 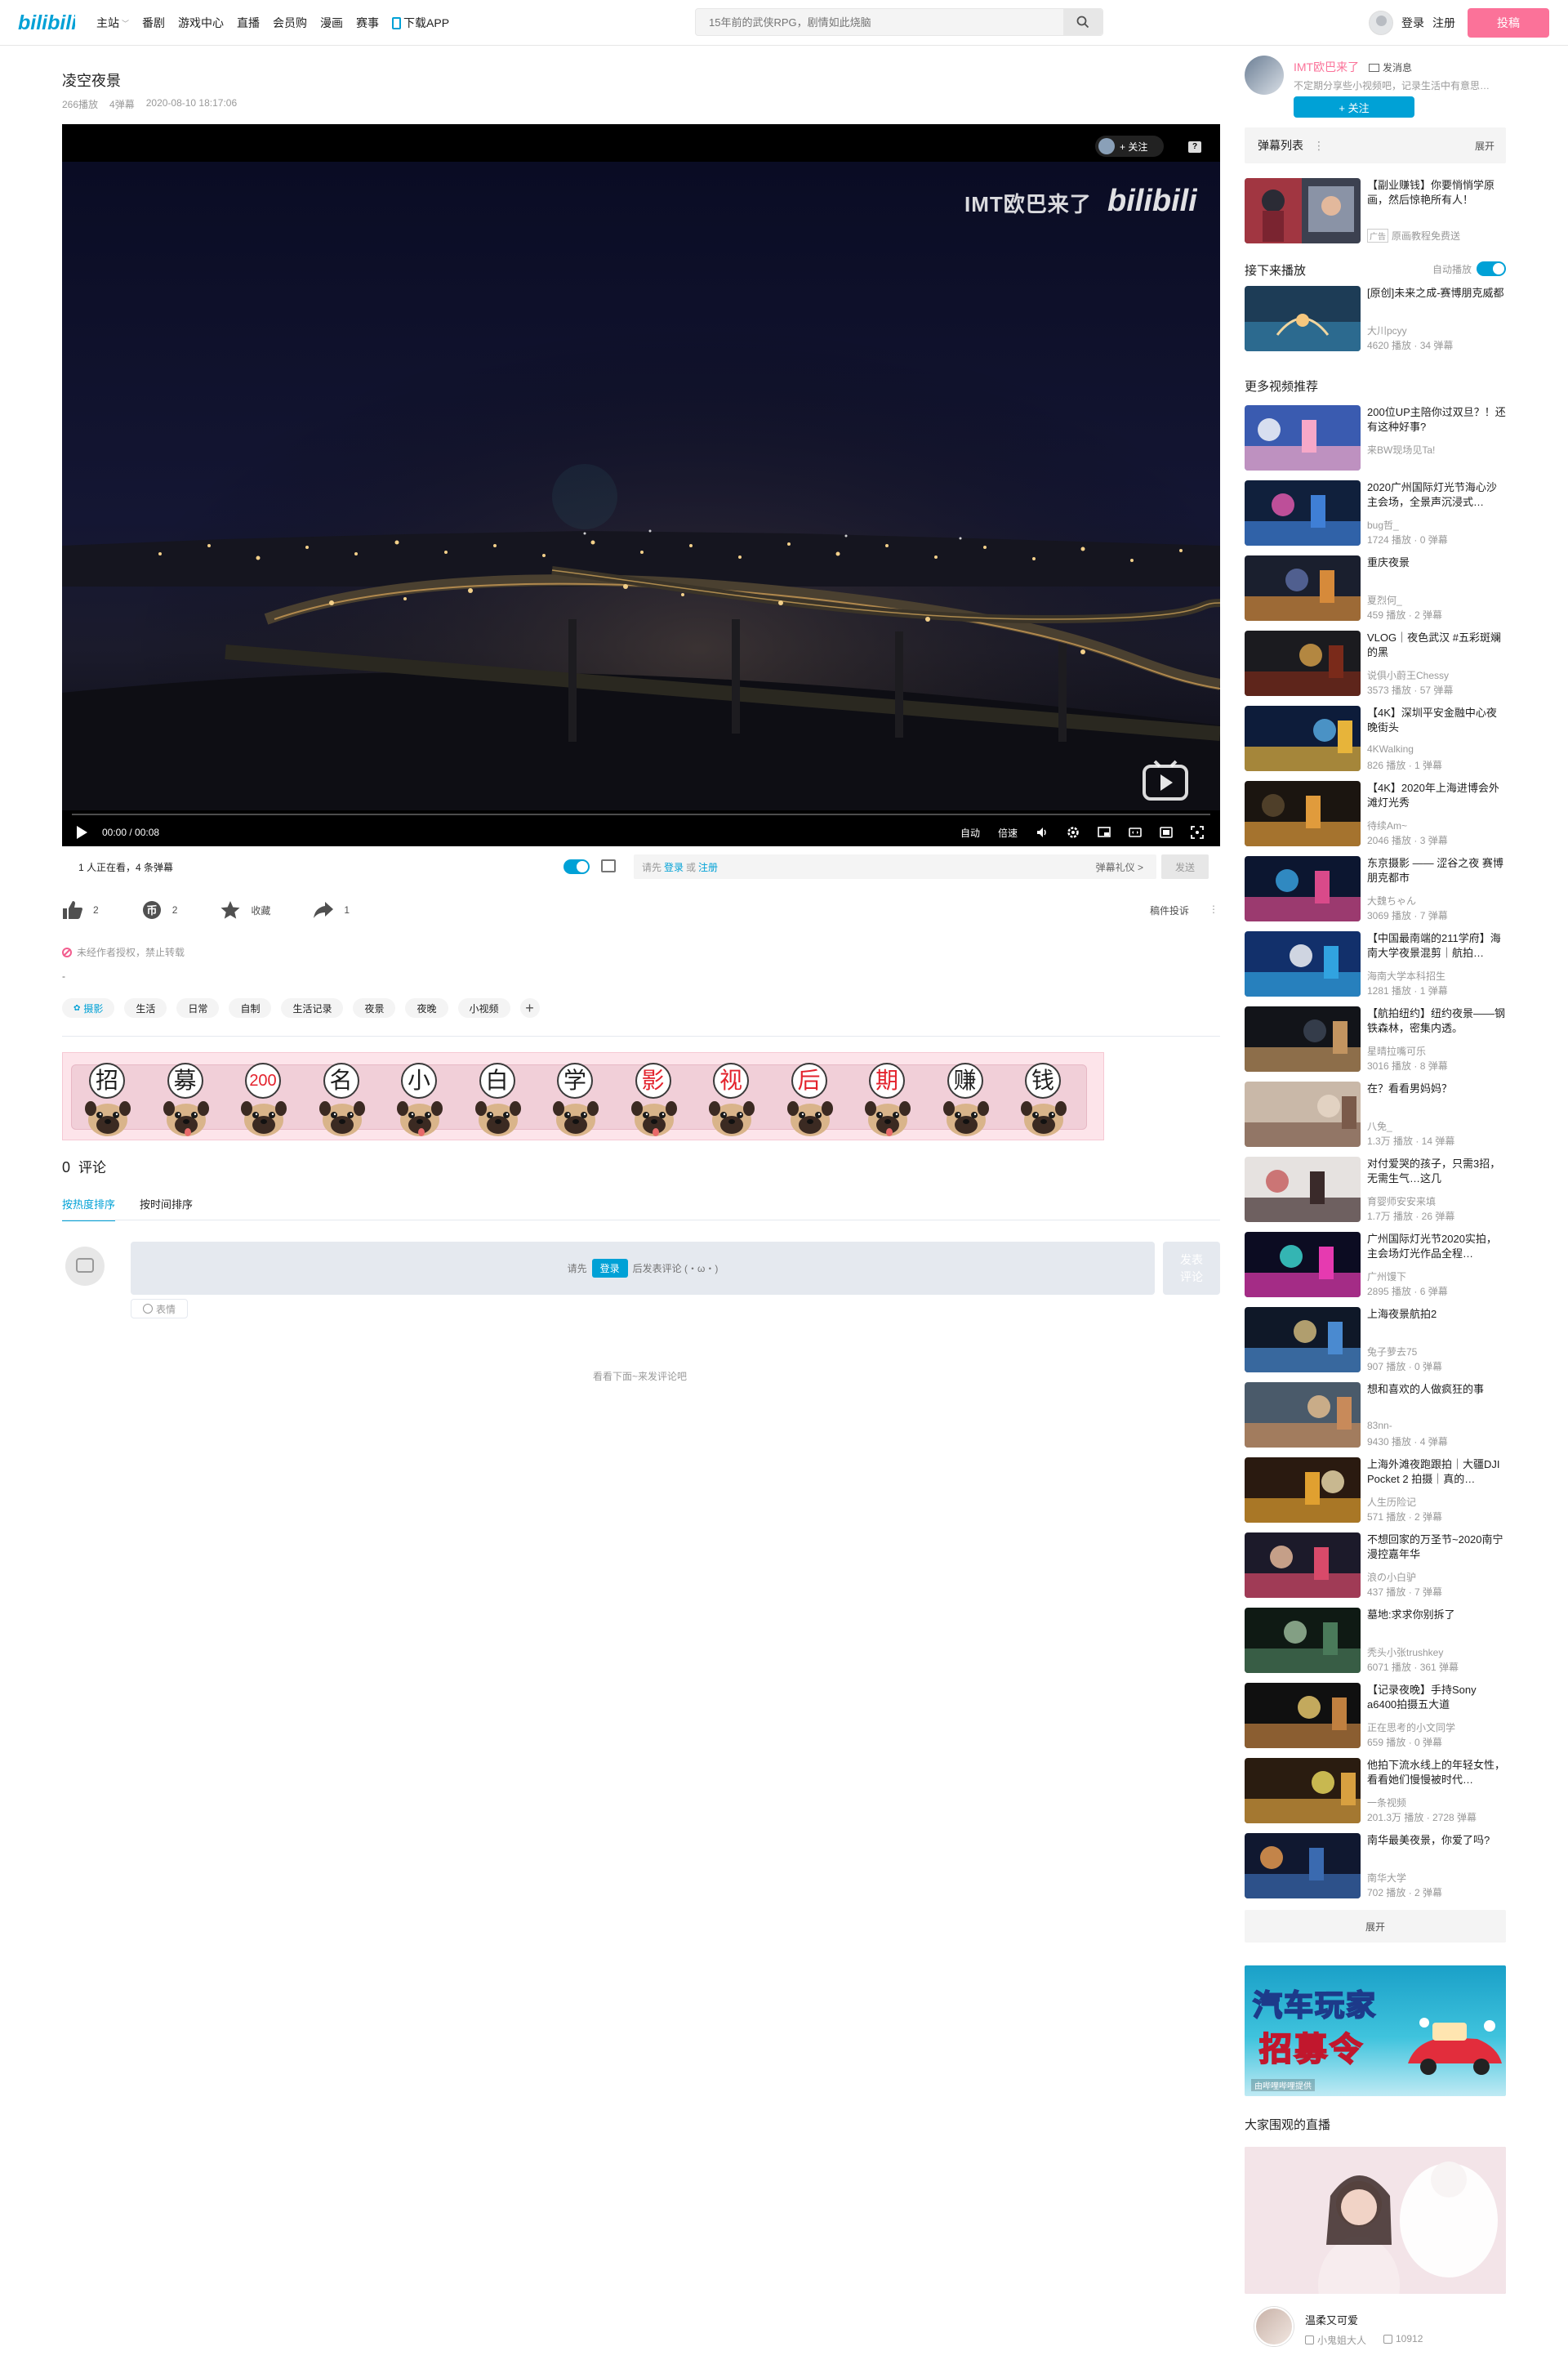 I want to click on danmaku-list-expand: 展开, so click(x=1484, y=146).